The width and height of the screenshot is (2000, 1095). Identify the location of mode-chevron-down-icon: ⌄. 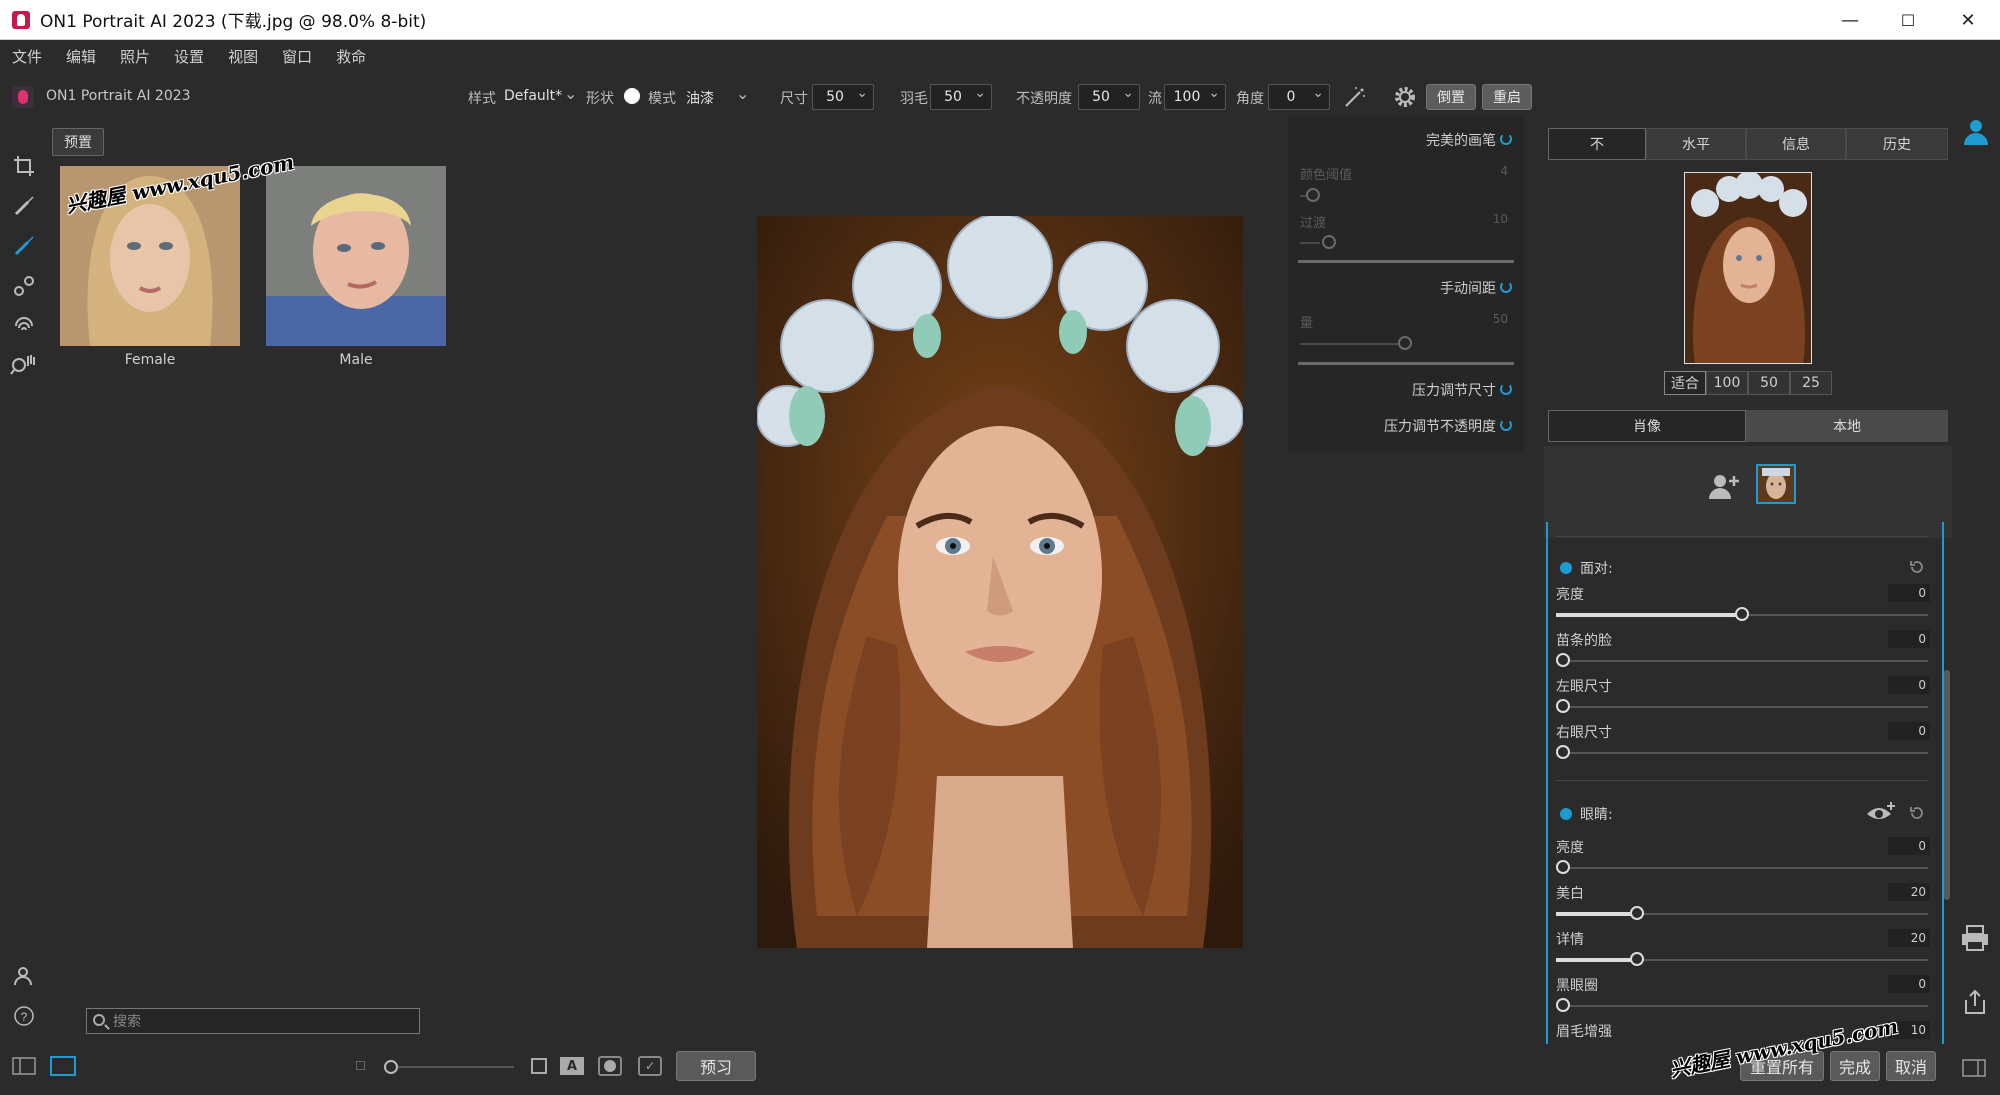
(742, 93).